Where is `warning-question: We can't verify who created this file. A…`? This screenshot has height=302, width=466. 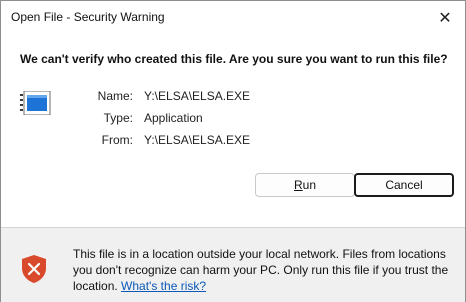 warning-question: We can't verify who created this file. A… is located at coordinates (234, 59).